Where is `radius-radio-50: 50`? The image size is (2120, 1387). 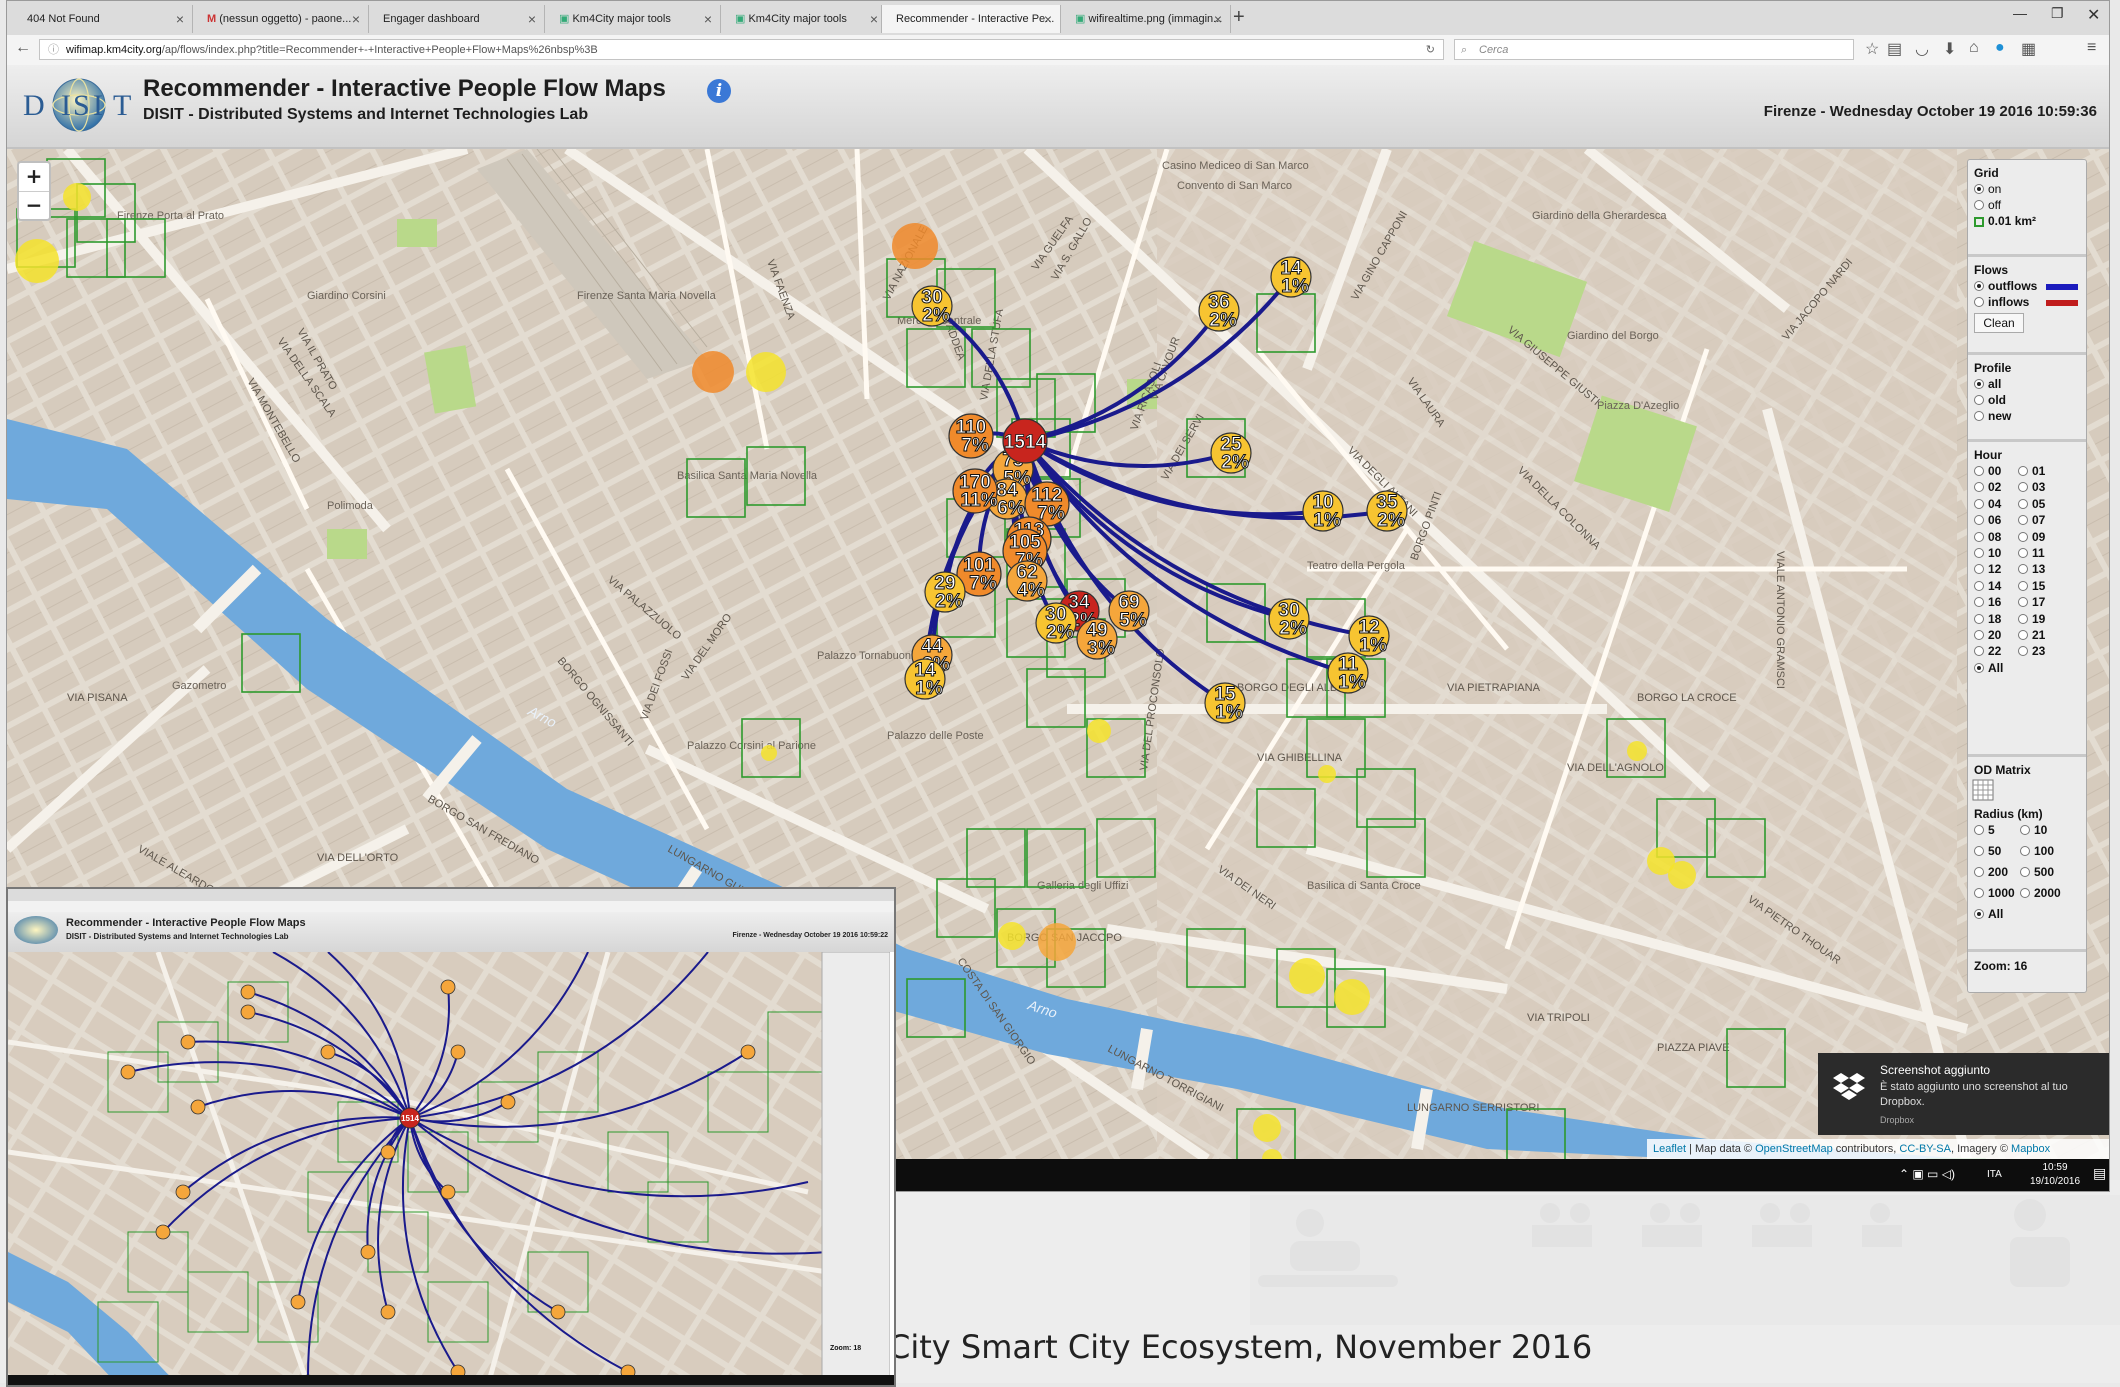
radius-radio-50: 50 is located at coordinates (1987, 851).